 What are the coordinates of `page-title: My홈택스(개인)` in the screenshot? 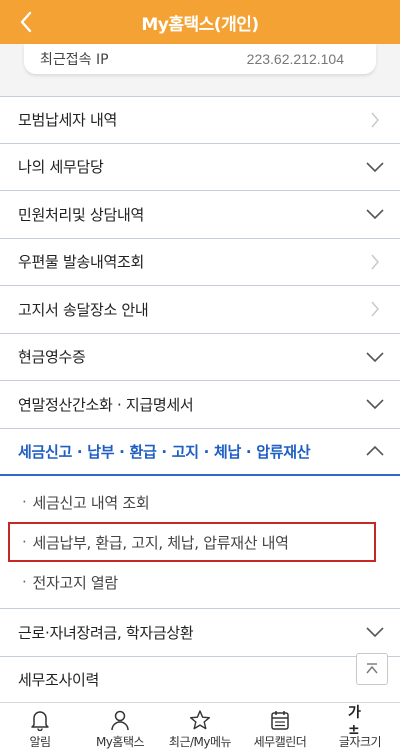 It's located at (200, 24).